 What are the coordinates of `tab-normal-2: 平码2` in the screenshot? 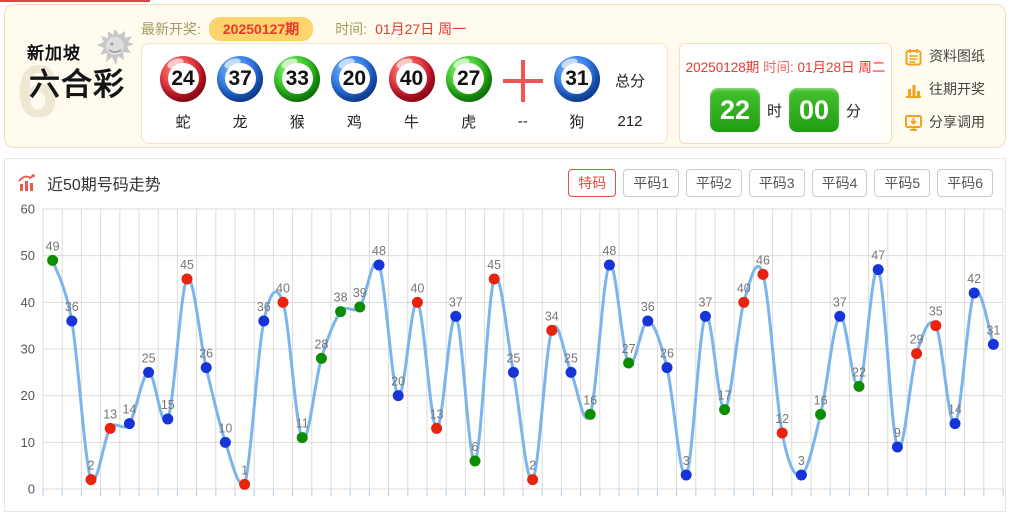 It's located at (714, 183).